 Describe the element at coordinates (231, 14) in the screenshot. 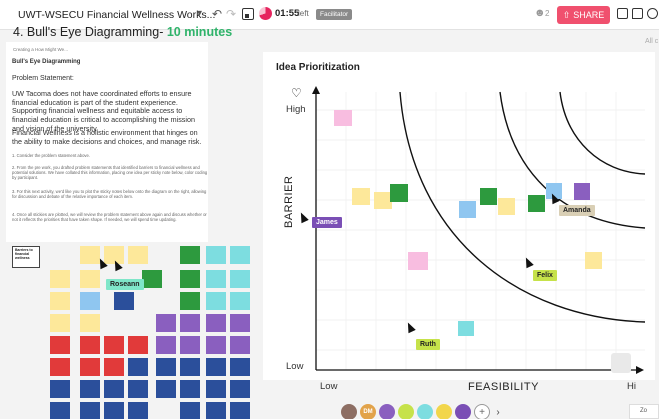

I see `redo-icon: ↷` at that location.